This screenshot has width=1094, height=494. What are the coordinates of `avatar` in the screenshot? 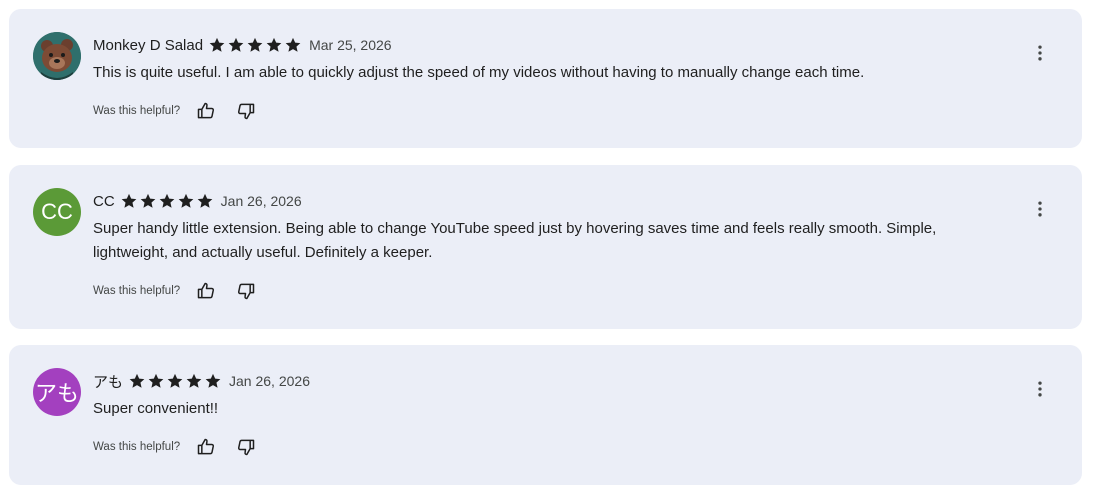 It's located at (57, 56).